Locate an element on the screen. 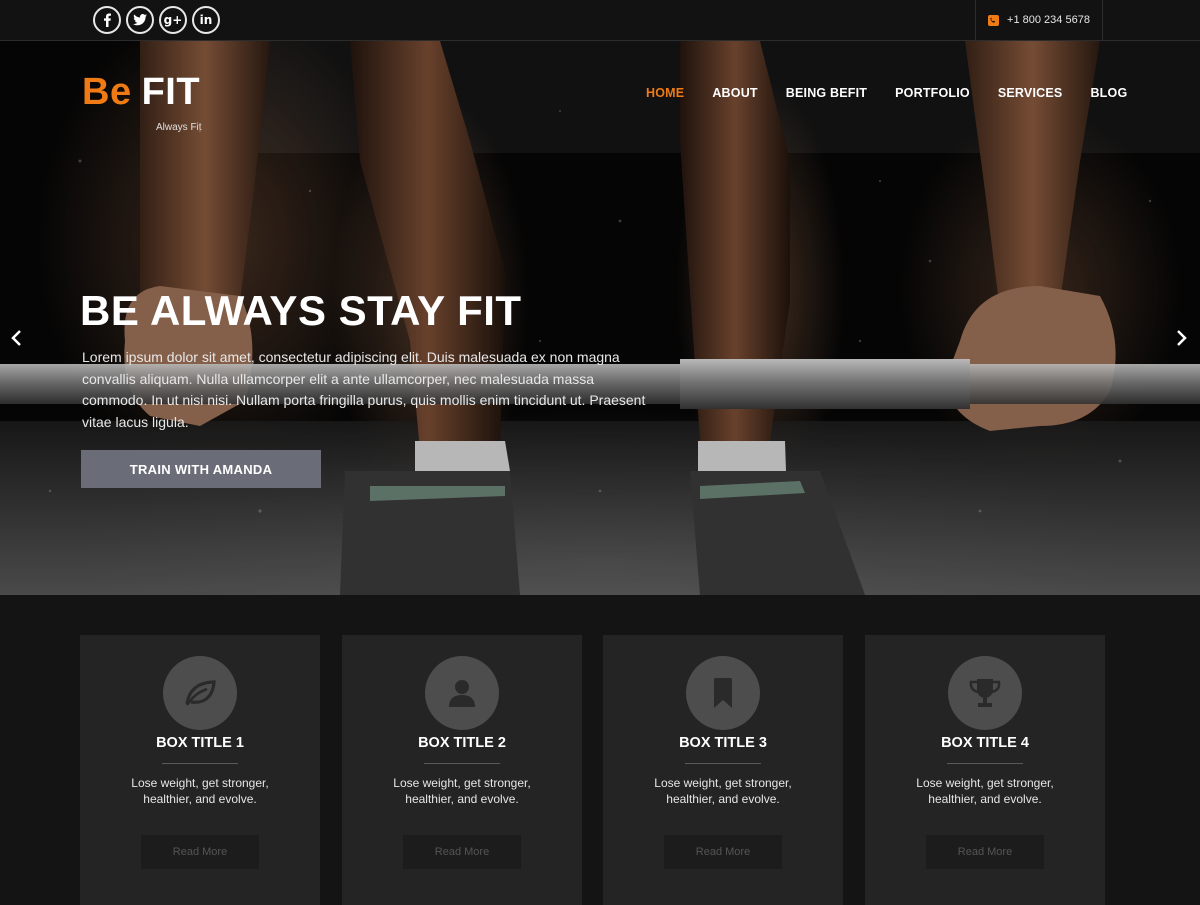  linkedin-icon: in is located at coordinates (206, 20).